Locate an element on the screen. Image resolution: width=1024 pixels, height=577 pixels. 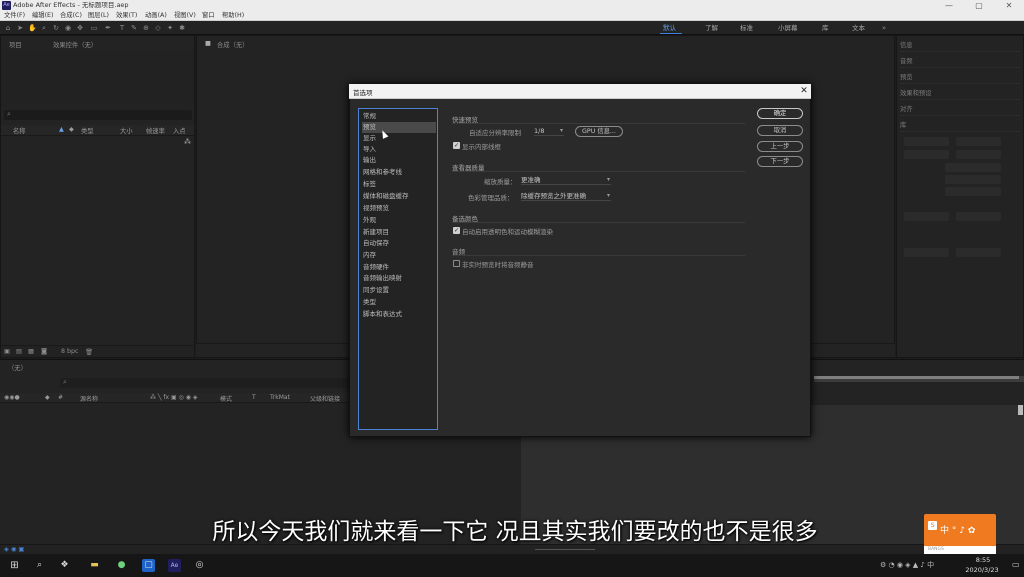
category-audio-hardware: 音频硬件 is located at coordinates (399, 267).